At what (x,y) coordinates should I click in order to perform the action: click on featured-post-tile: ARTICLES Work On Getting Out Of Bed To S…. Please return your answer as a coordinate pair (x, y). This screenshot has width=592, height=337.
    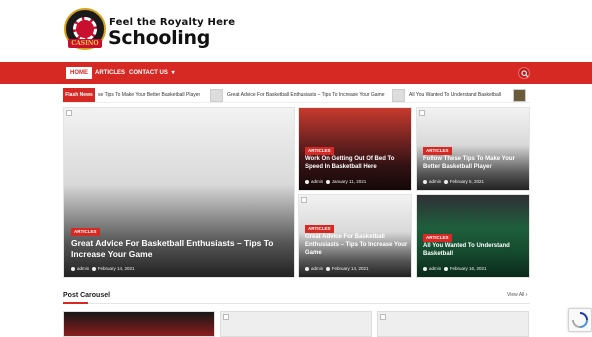
    Looking at the image, I should click on (355, 149).